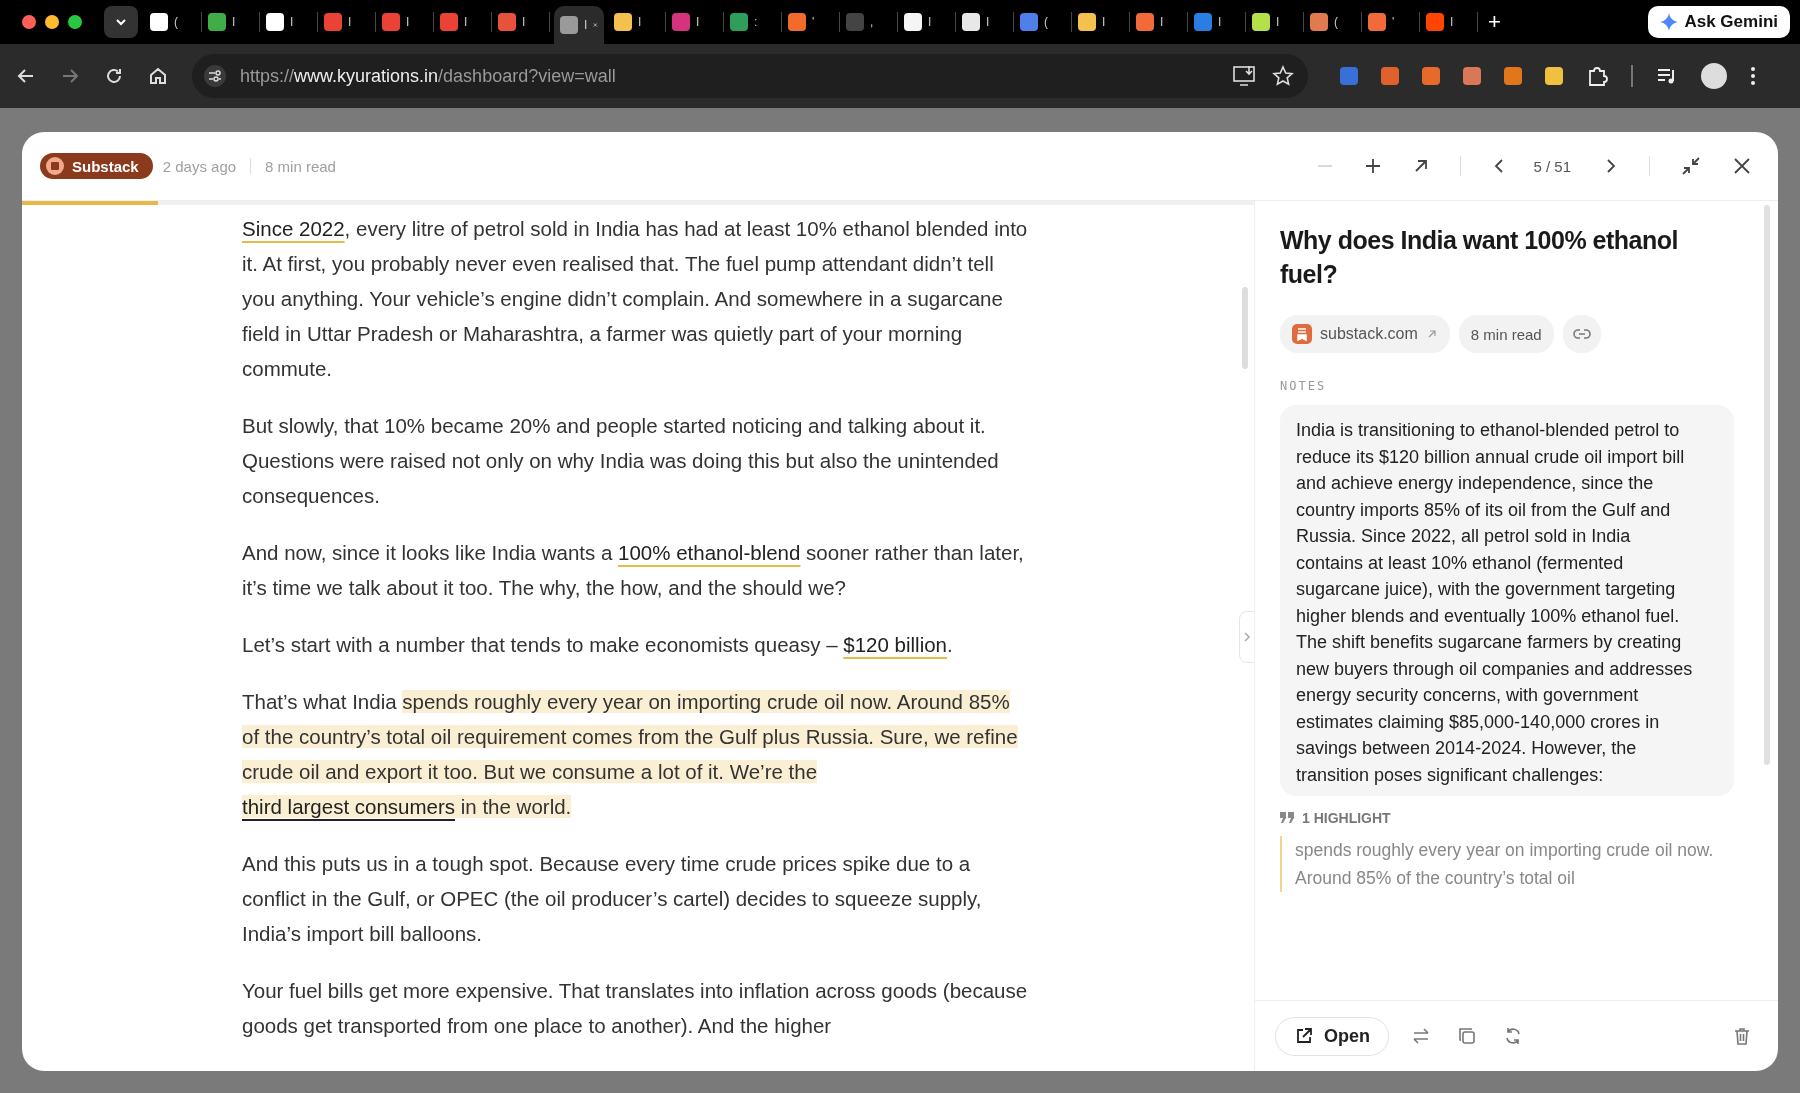  I want to click on source-link: substack.com, so click(1365, 334).